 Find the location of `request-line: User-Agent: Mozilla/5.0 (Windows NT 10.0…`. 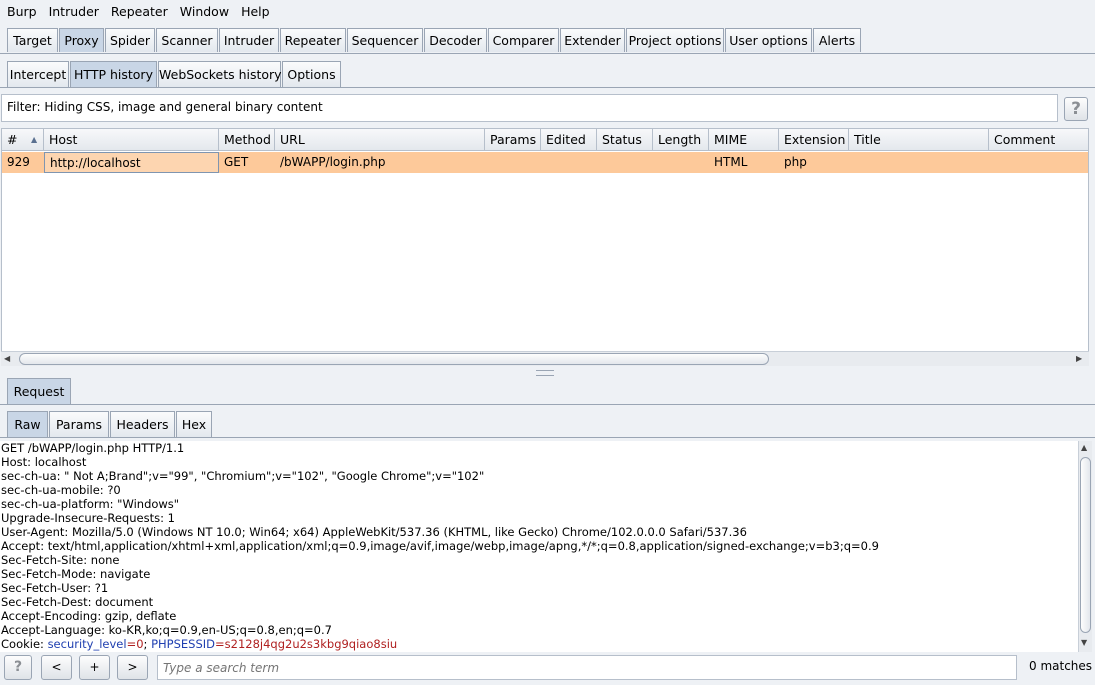

request-line: User-Agent: Mozilla/5.0 (Windows NT 10.0… is located at coordinates (374, 532).